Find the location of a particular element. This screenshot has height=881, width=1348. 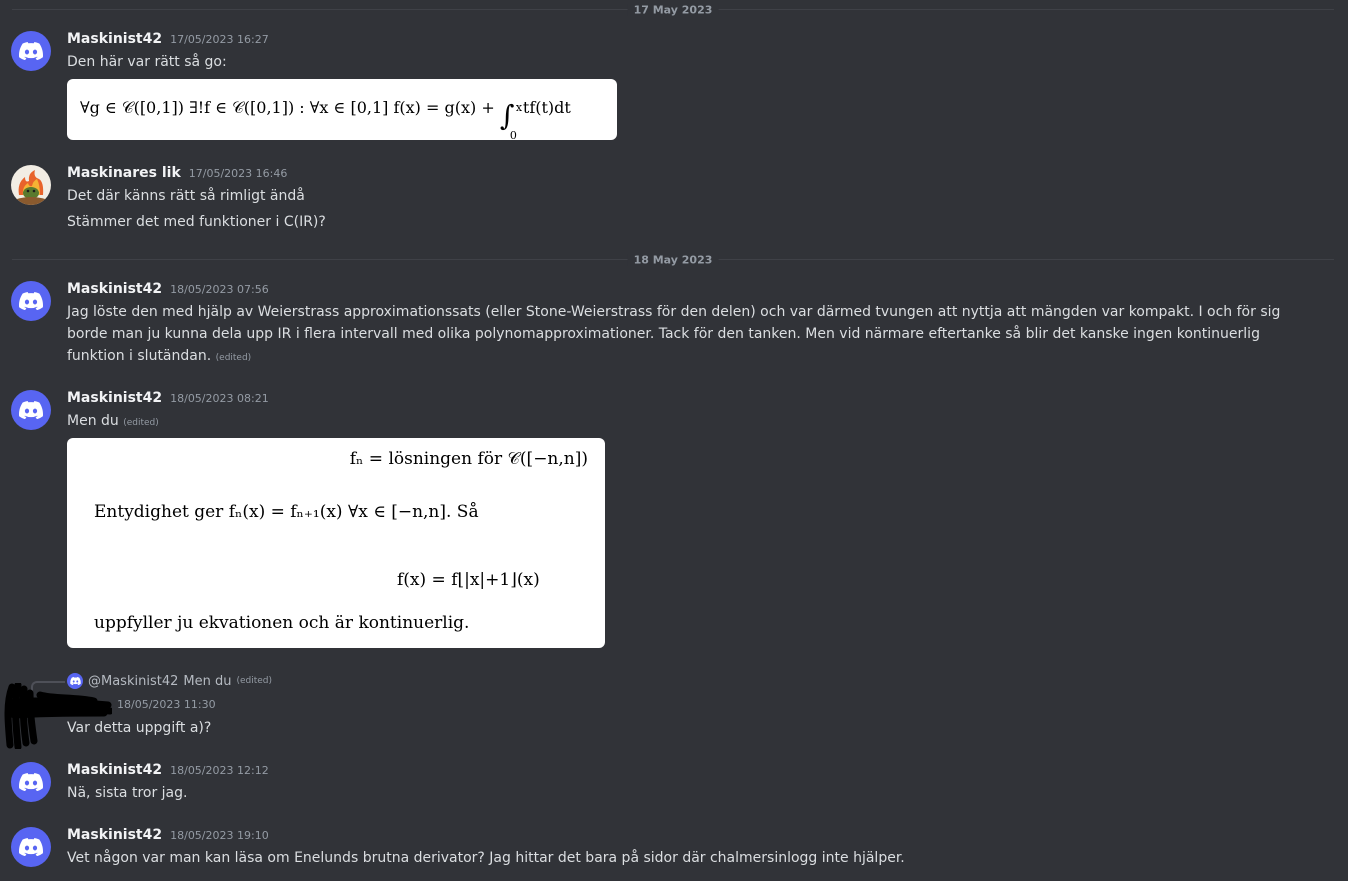

timestamp: 17/05/2023 16:27 is located at coordinates (219, 39).